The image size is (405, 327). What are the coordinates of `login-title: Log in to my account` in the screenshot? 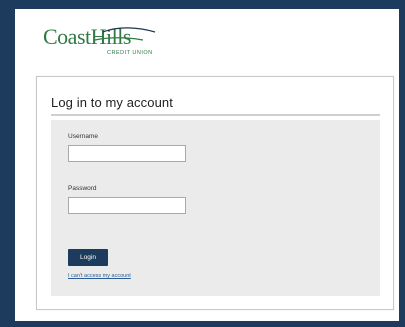 It's located at (112, 102).